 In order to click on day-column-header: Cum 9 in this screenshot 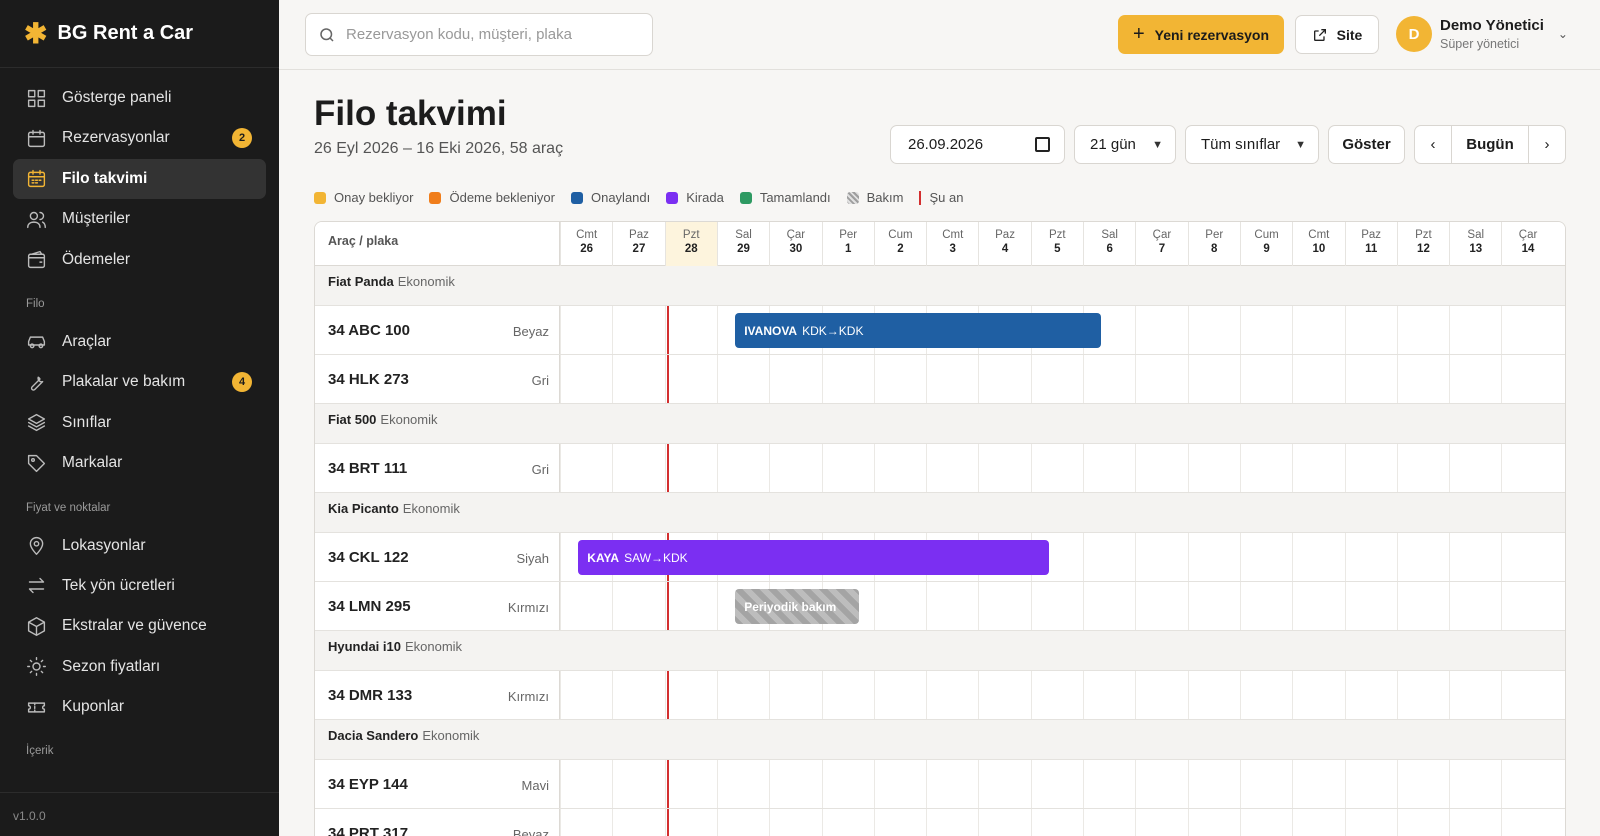, I will do `click(1265, 244)`.